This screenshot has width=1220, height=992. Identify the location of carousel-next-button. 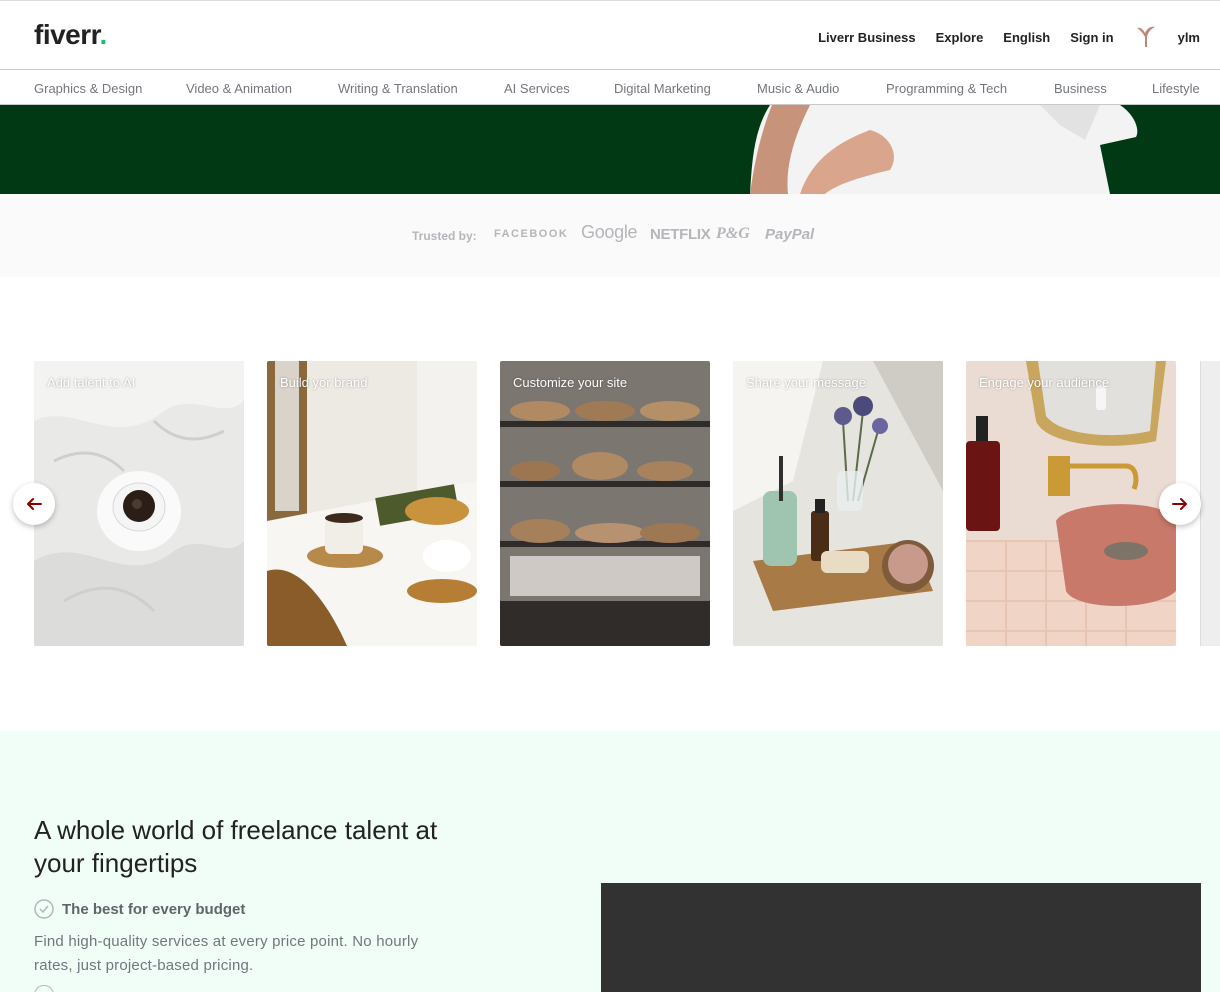
(1180, 504).